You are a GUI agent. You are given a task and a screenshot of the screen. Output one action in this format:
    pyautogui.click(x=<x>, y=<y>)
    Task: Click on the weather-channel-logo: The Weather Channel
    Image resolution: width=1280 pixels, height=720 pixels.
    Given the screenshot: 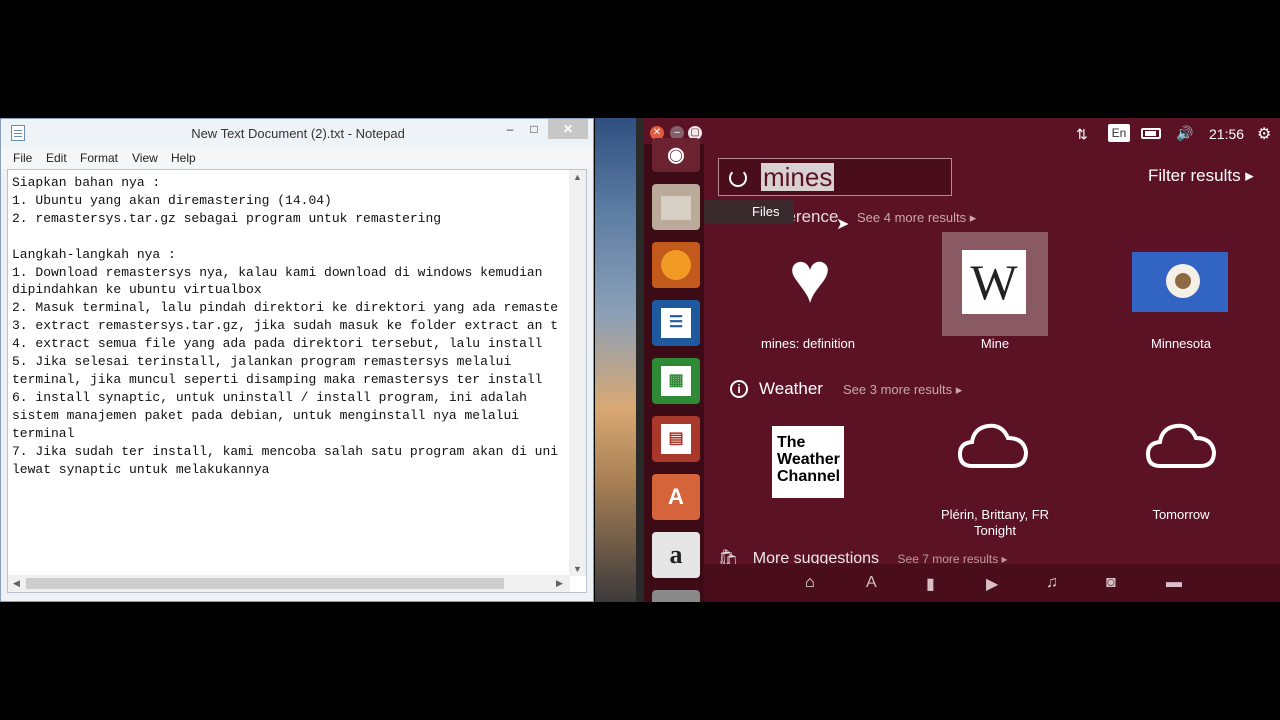 What is the action you would take?
    pyautogui.click(x=808, y=462)
    